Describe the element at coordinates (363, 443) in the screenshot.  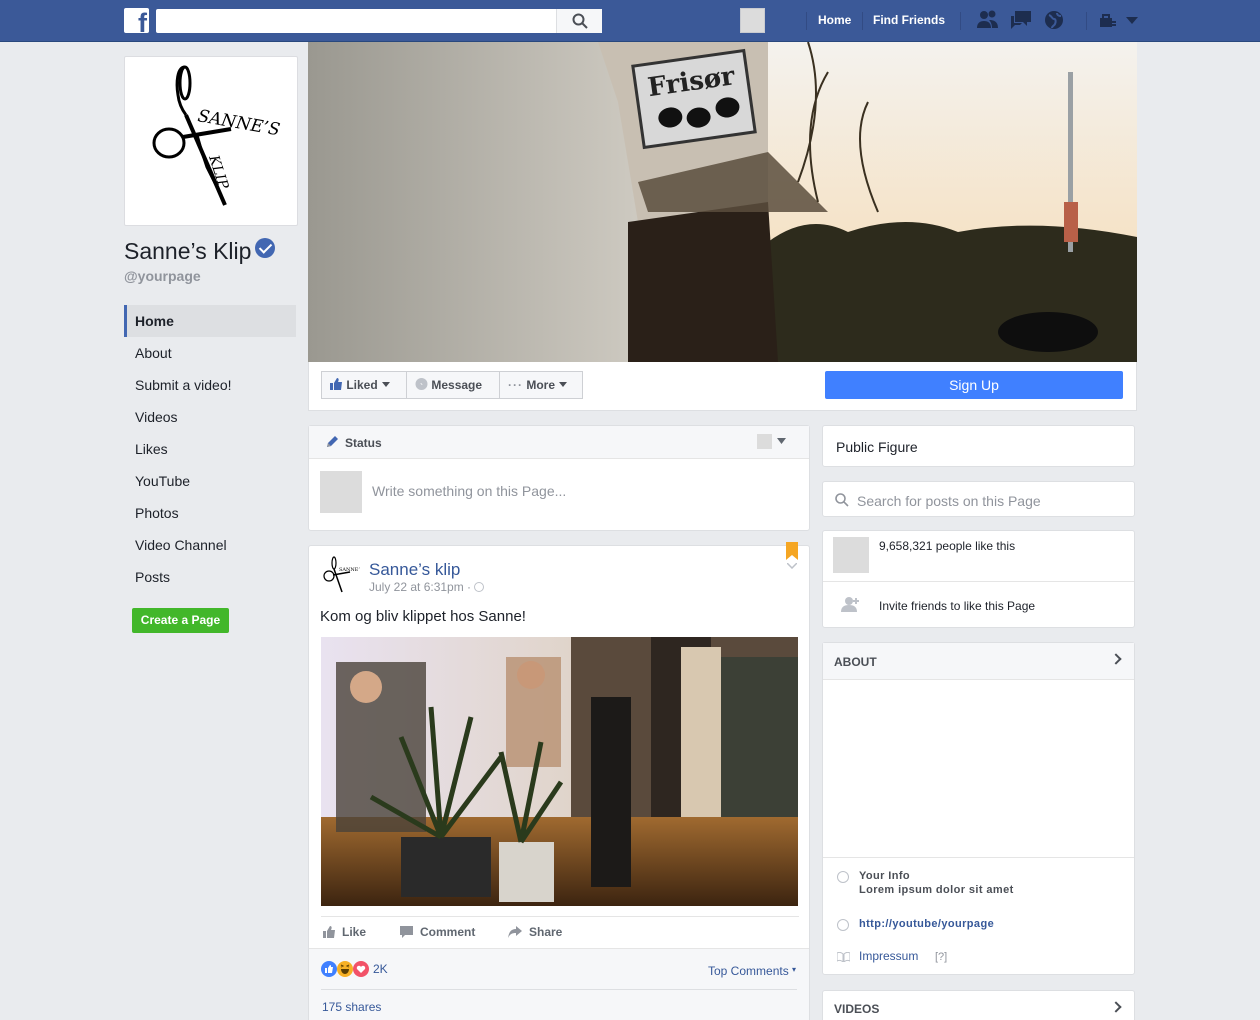
I see `status-tab: Status` at that location.